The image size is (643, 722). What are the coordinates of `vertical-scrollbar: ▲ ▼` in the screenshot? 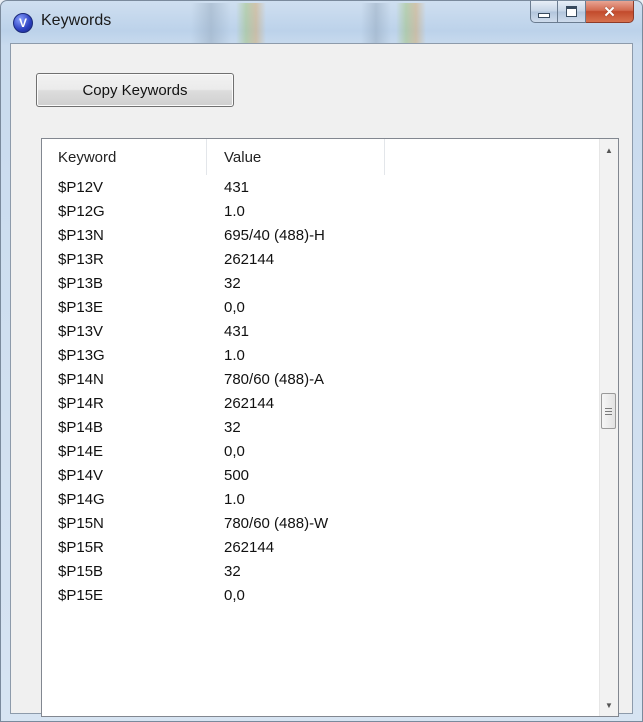 It's located at (608, 427).